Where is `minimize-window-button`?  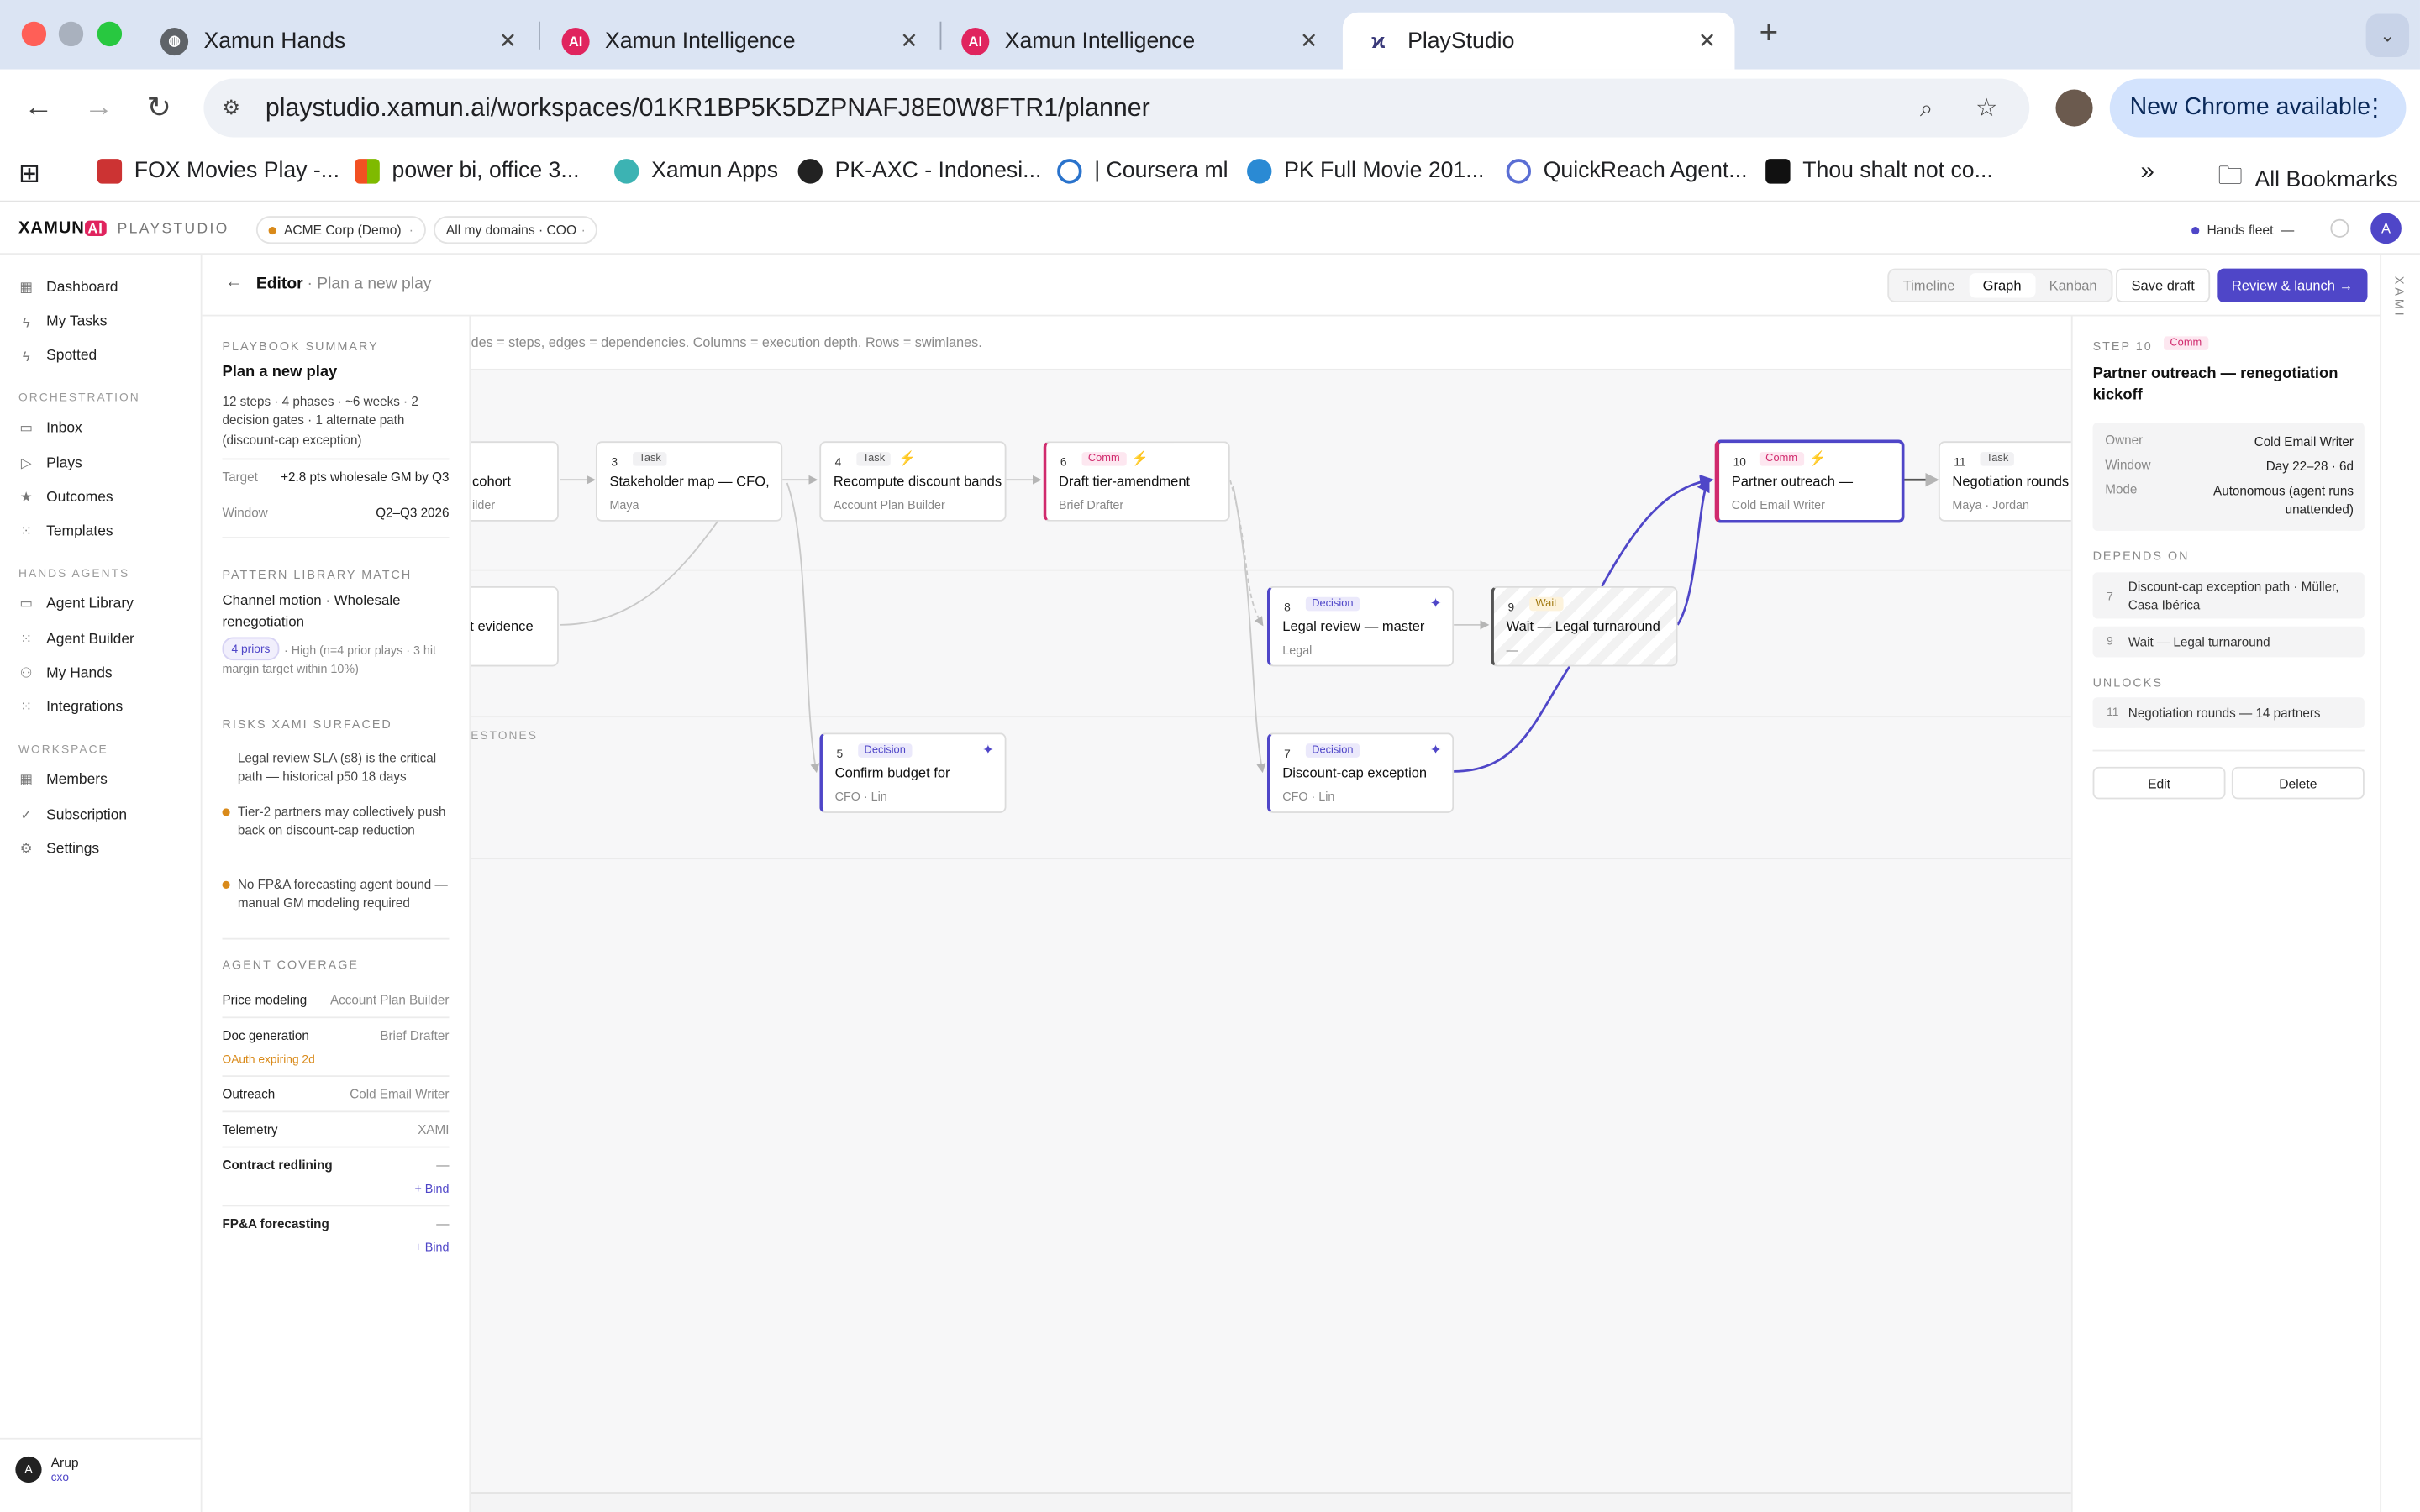 minimize-window-button is located at coordinates (71, 34).